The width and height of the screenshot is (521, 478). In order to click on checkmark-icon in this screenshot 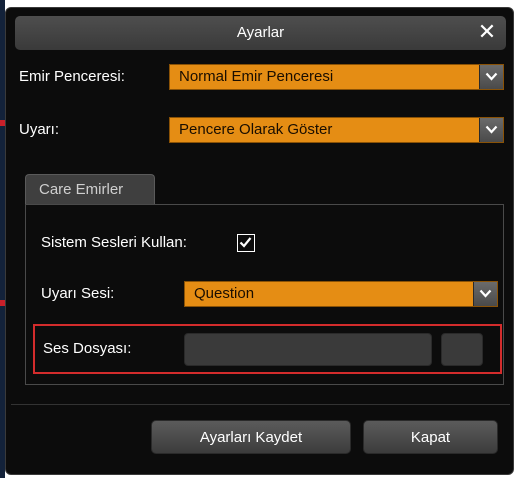, I will do `click(245, 242)`.